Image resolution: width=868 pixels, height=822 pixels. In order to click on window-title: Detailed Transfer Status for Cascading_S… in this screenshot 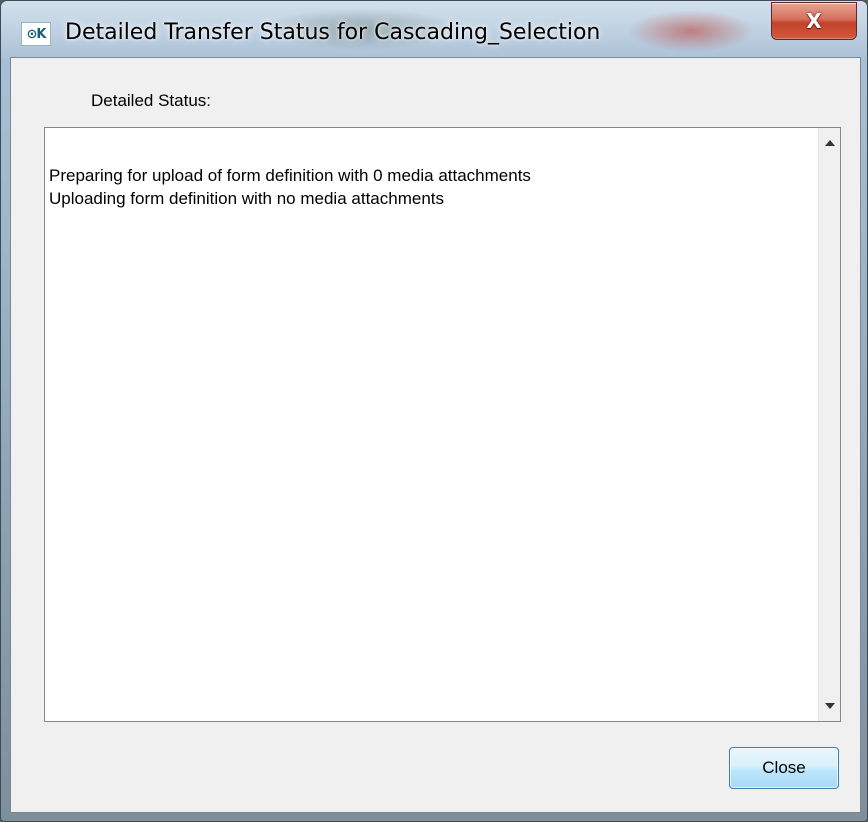, I will do `click(333, 32)`.